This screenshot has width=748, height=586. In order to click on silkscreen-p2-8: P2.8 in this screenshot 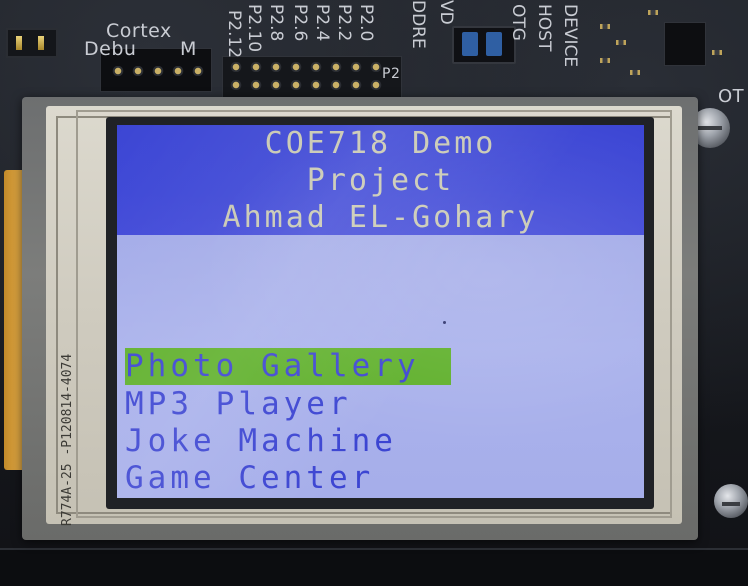, I will do `click(276, 23)`.